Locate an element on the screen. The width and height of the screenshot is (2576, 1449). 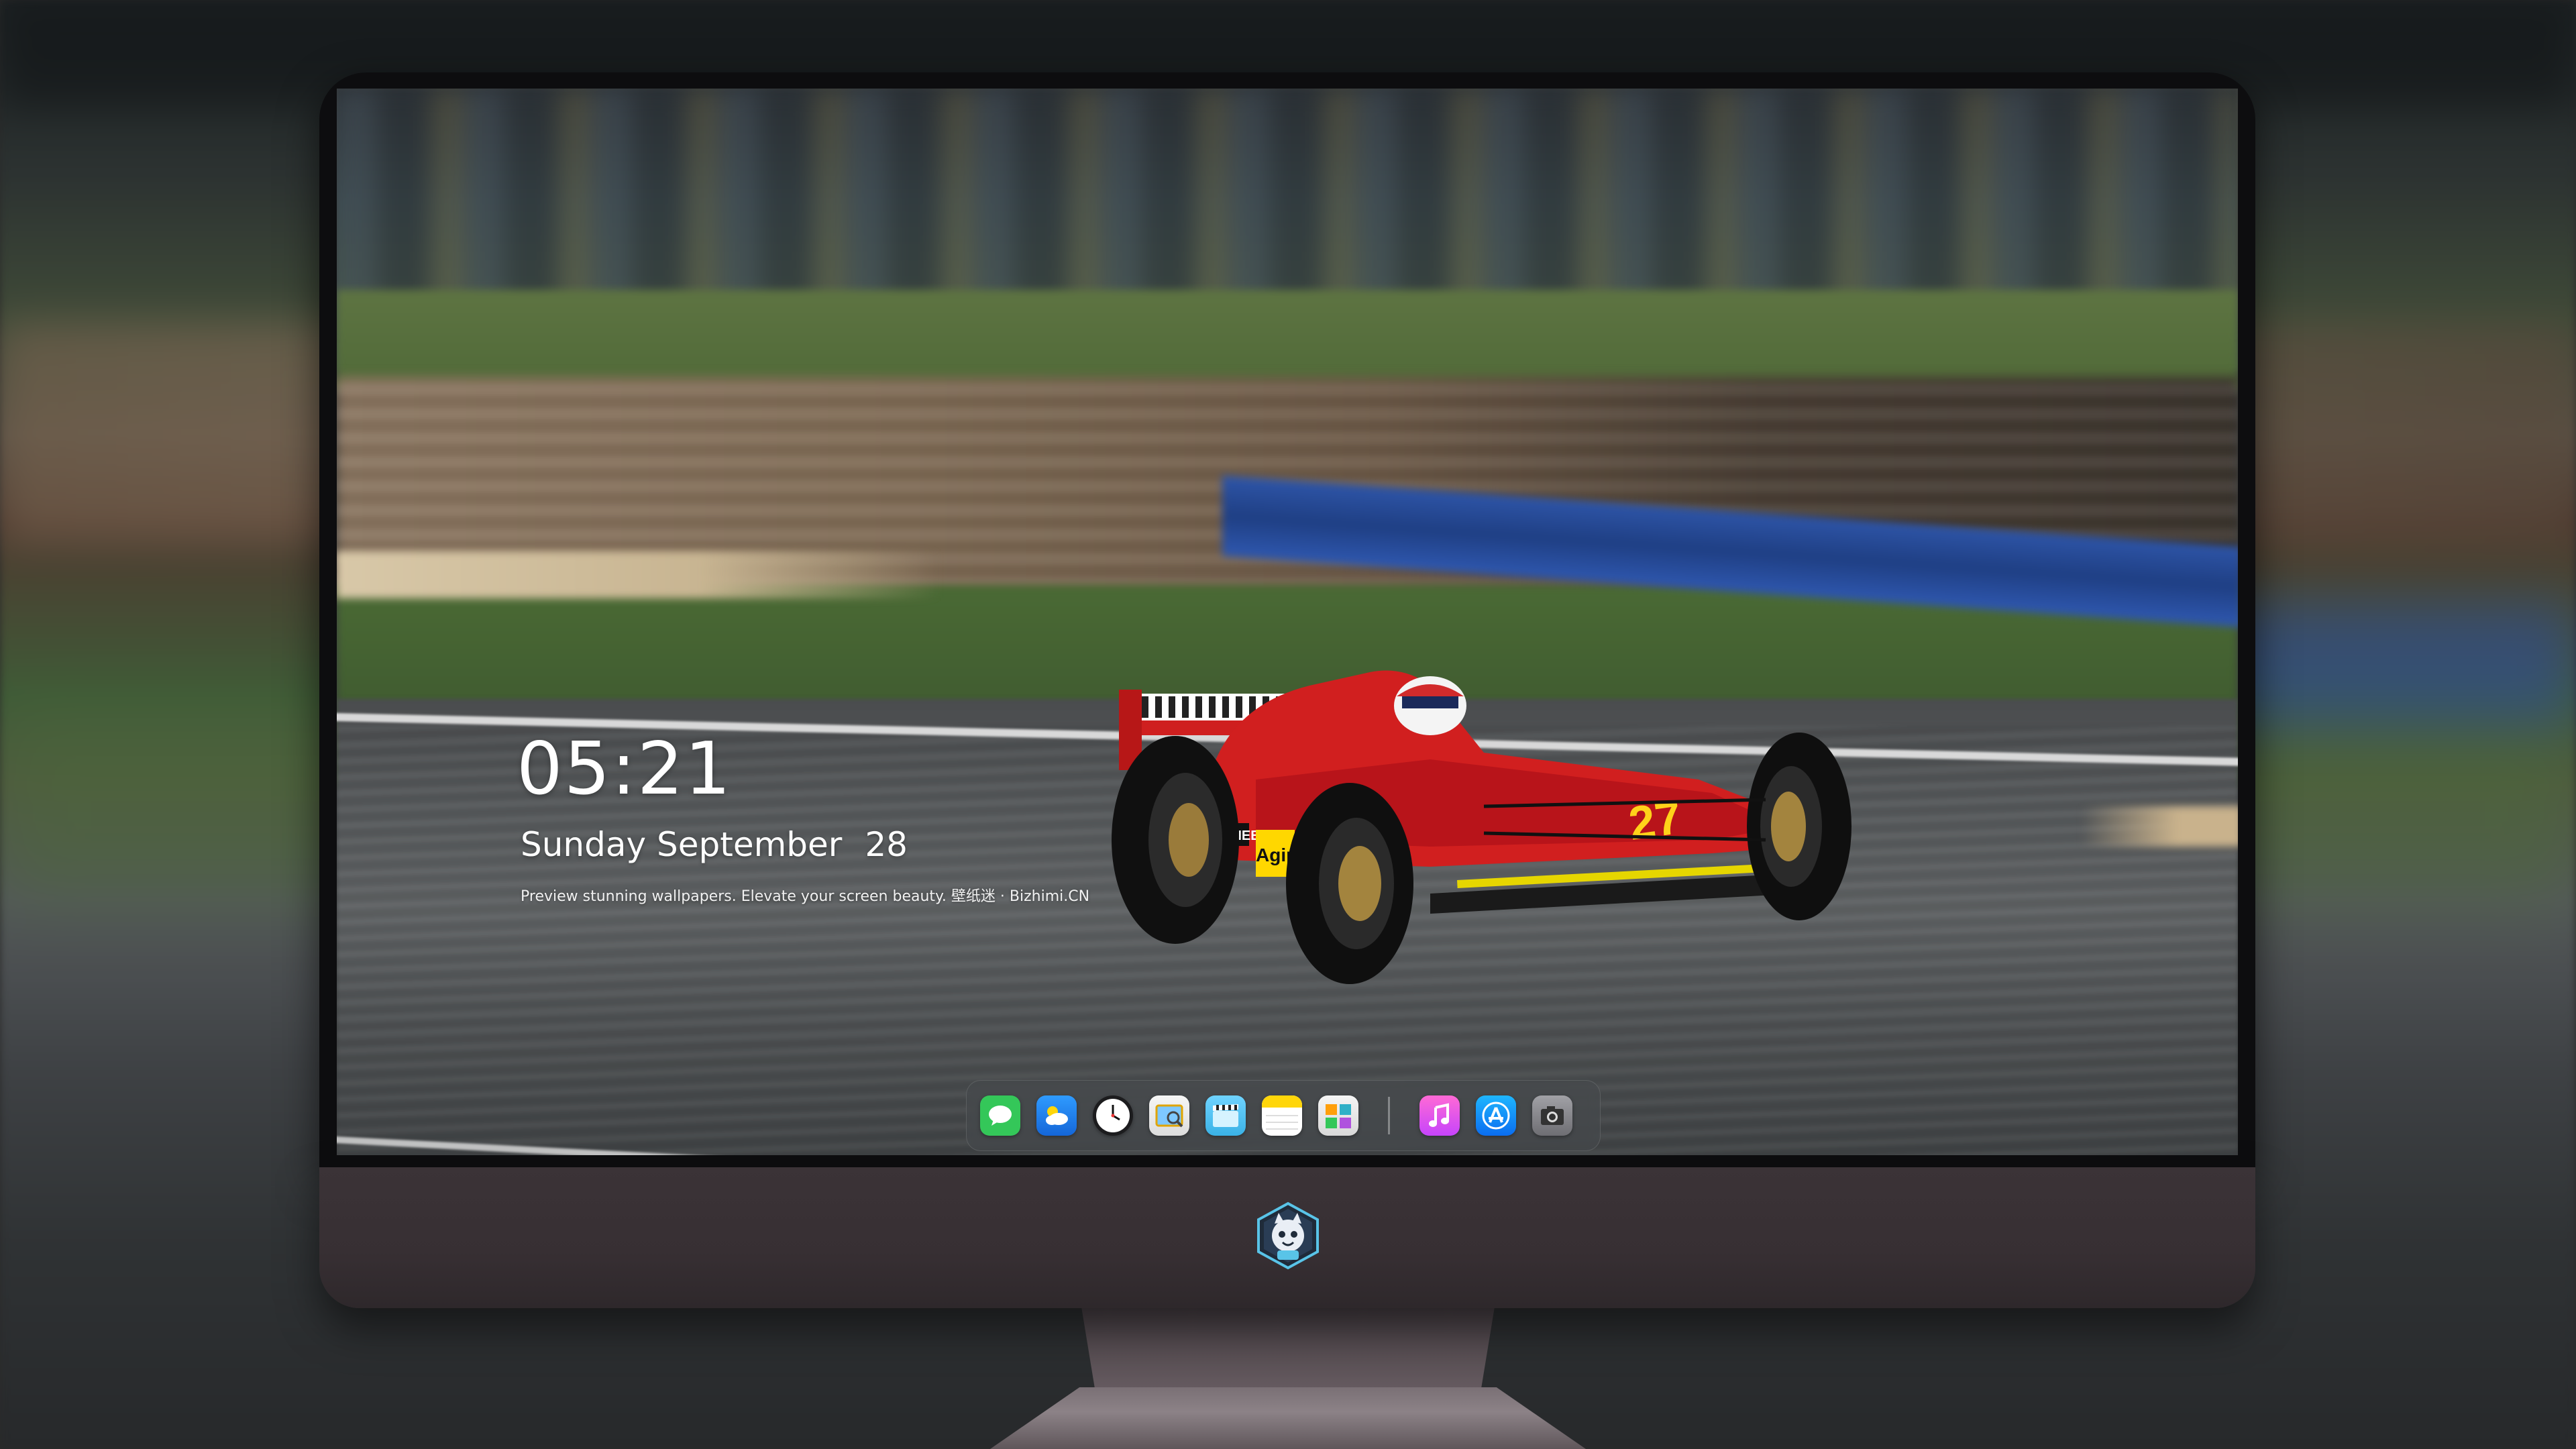
car-number: 27 is located at coordinates (1654, 820).